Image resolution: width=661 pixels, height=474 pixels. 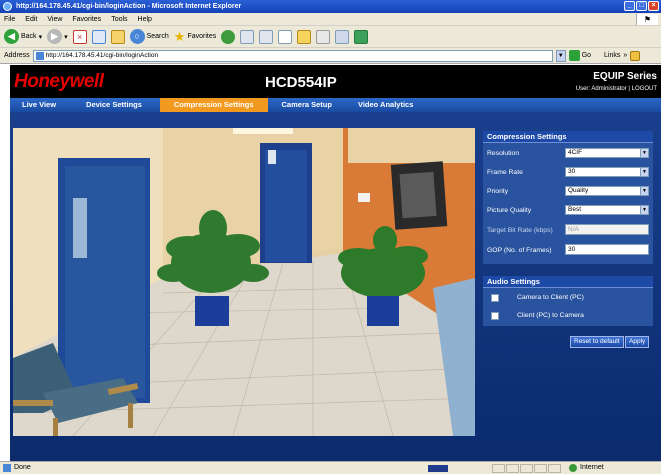 What do you see at coordinates (145, 19) in the screenshot?
I see `menu-help: Help` at bounding box center [145, 19].